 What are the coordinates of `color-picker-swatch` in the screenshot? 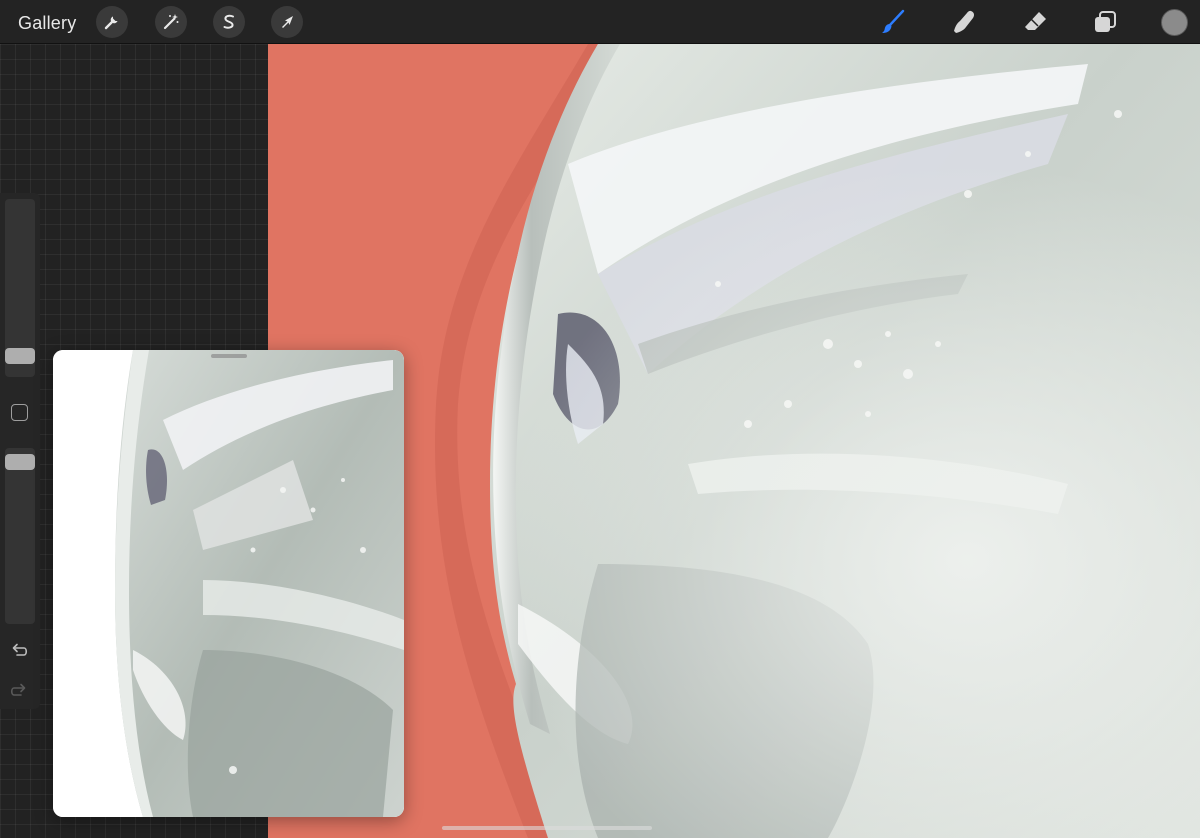 It's located at (1174, 22).